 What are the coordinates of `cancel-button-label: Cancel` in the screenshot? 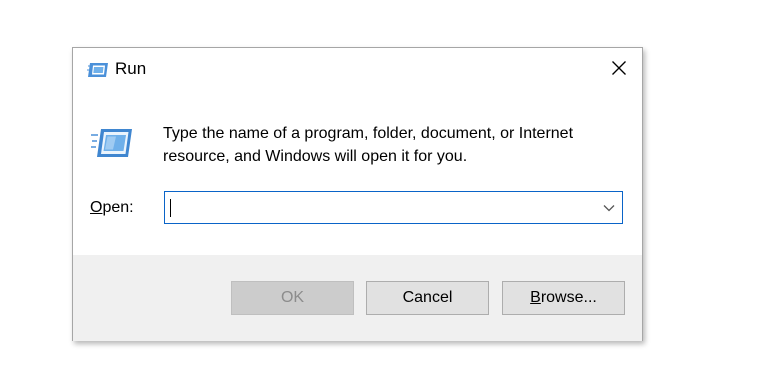 It's located at (427, 297).